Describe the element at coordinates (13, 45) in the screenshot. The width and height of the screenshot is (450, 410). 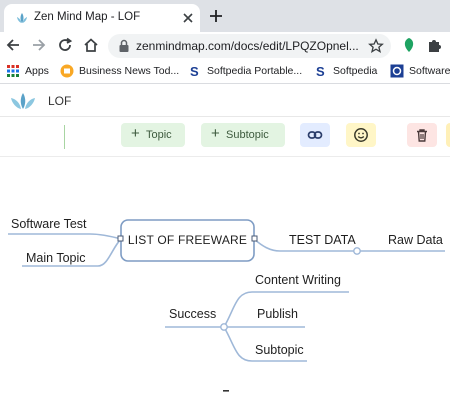
I see `back-arrow-icon` at that location.